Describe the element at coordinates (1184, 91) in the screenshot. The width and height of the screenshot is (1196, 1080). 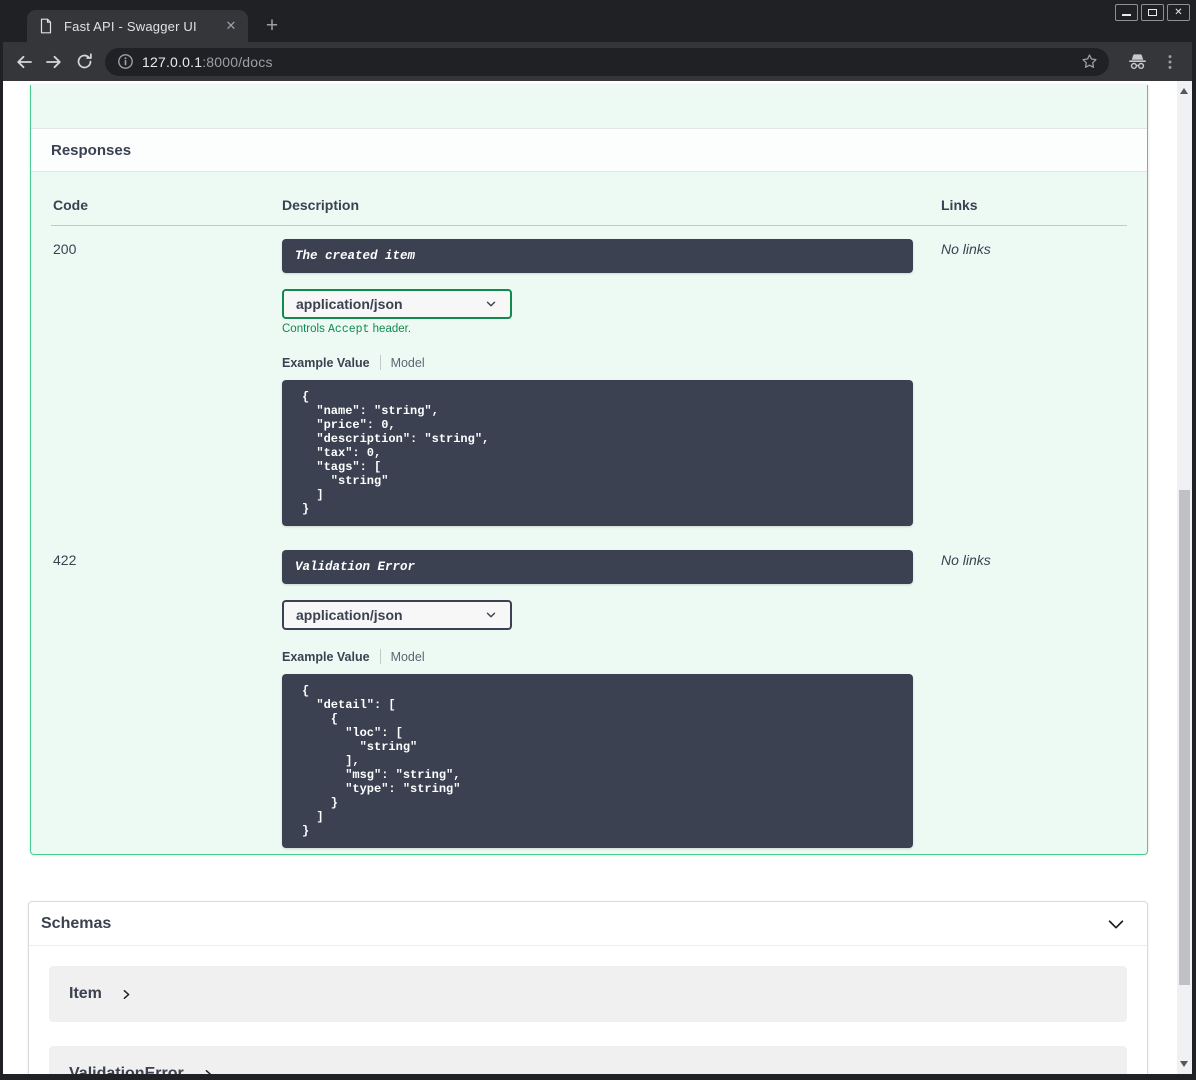
I see `scroll-up-arrow-icon` at that location.